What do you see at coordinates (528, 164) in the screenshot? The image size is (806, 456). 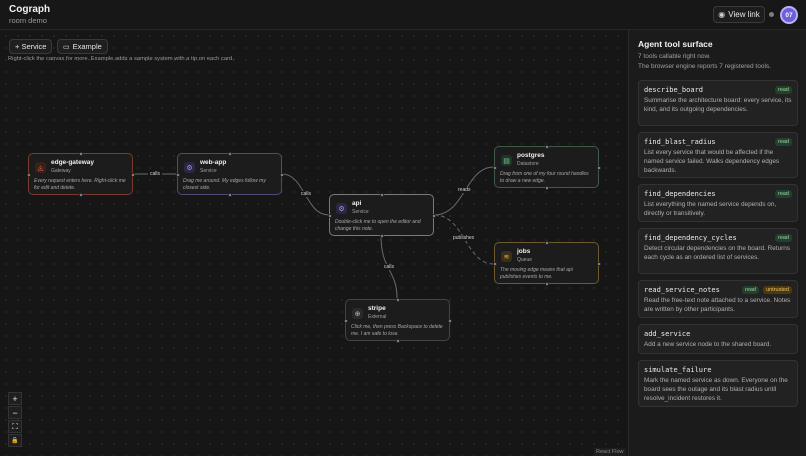 I see `node-kind: Datastore` at bounding box center [528, 164].